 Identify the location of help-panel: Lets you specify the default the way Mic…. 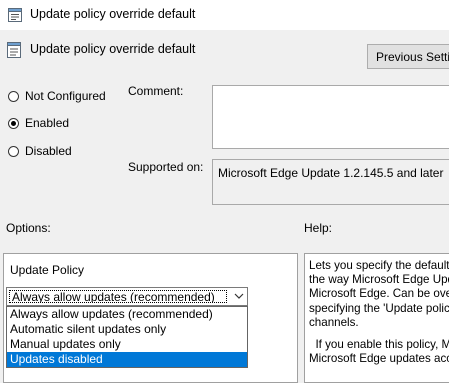
(376, 318).